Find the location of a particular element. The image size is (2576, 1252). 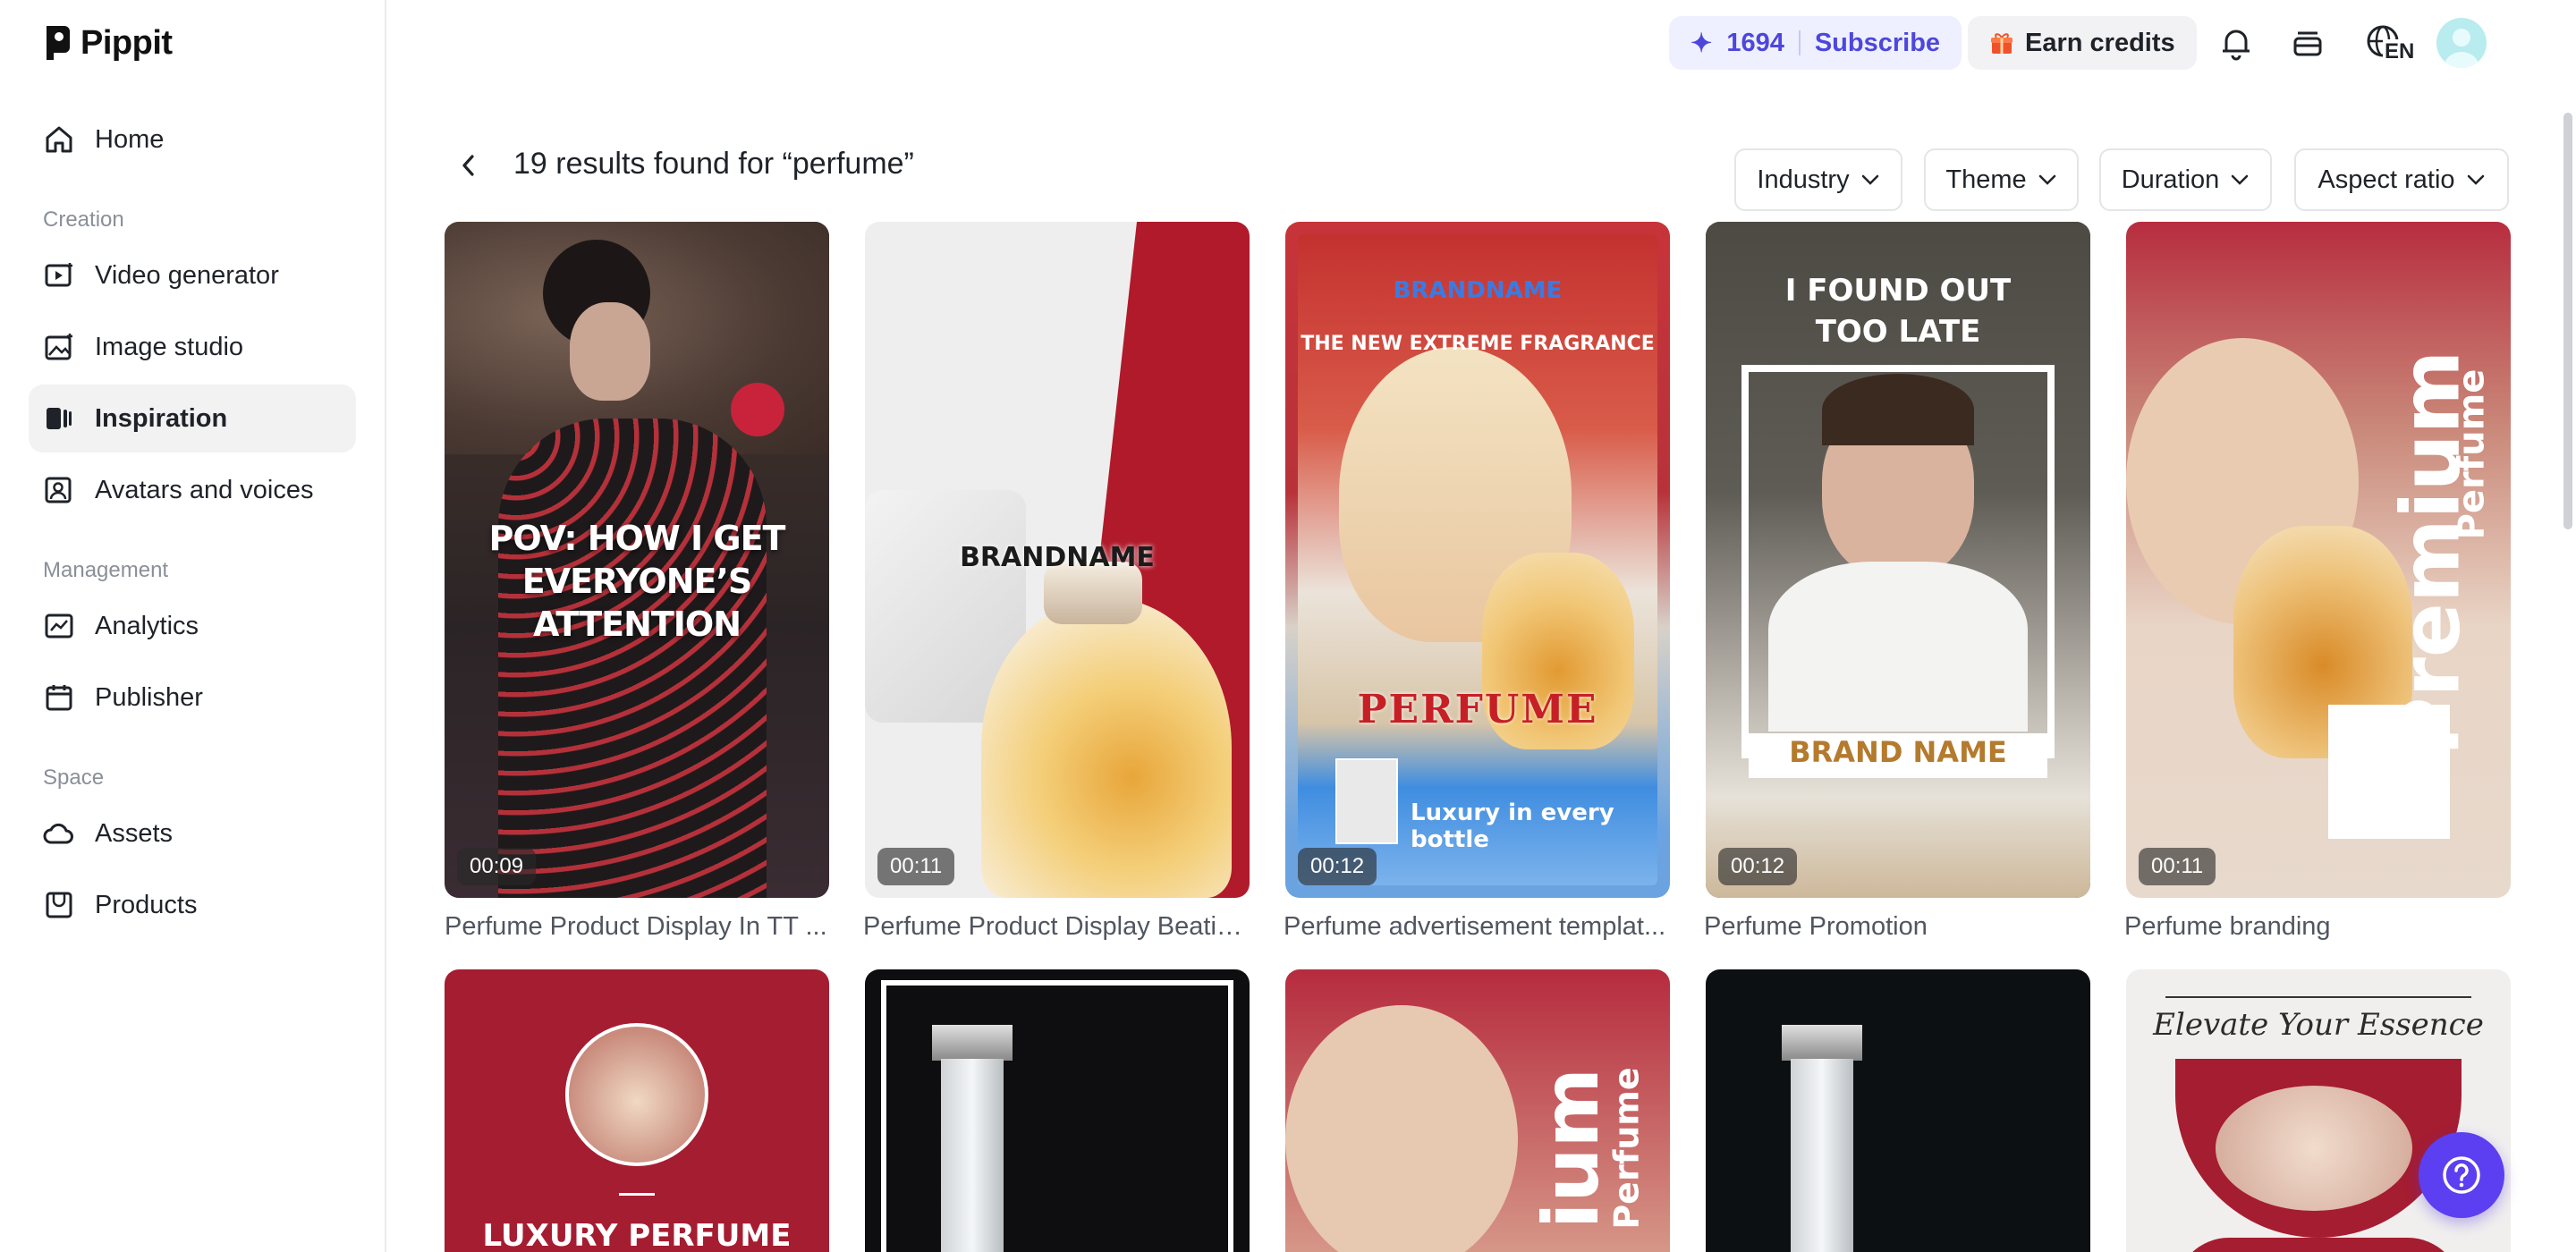

user-avatar is located at coordinates (2461, 43).